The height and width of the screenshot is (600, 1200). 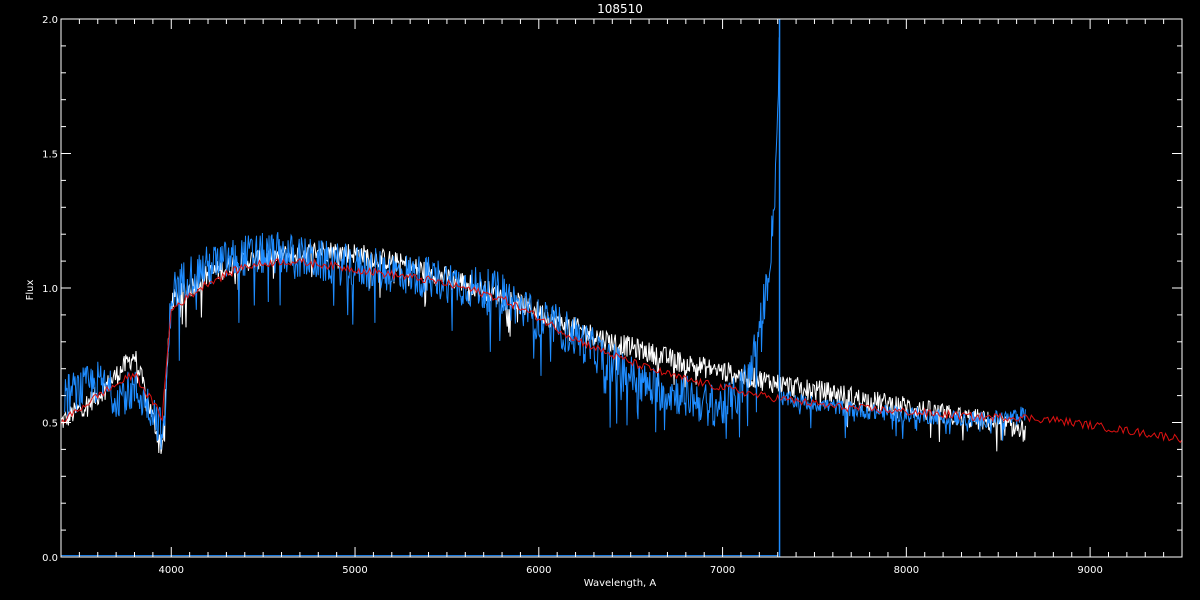 I want to click on x-tick-label: 9000, so click(x=1089, y=570).